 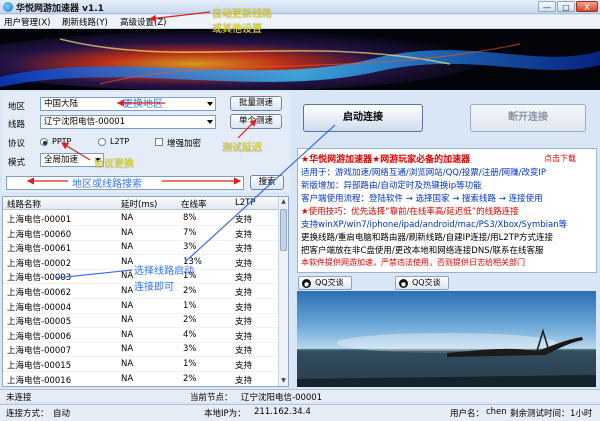 What do you see at coordinates (242, 14) in the screenshot?
I see `annotation-auto-update: 自动更新线路` at bounding box center [242, 14].